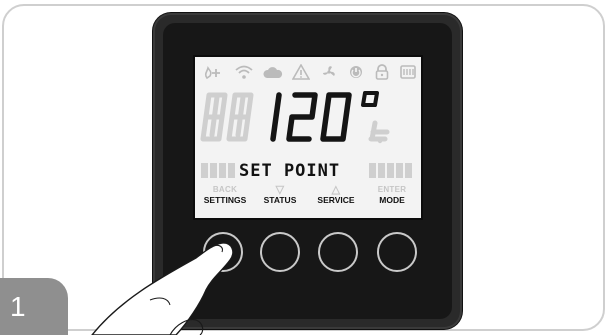  I want to click on settings-key-label: BACK SETTINGS, so click(225, 195).